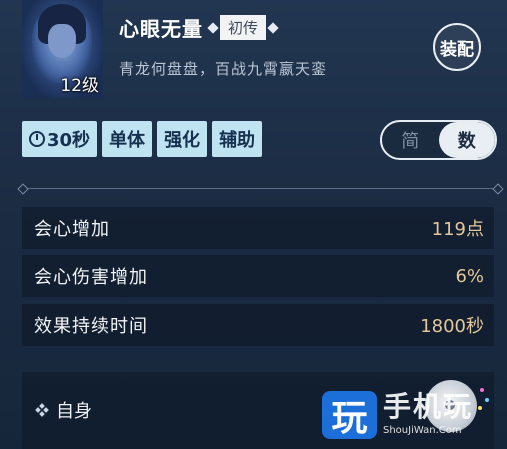  Describe the element at coordinates (127, 139) in the screenshot. I see `tag-single-target: 单体` at that location.